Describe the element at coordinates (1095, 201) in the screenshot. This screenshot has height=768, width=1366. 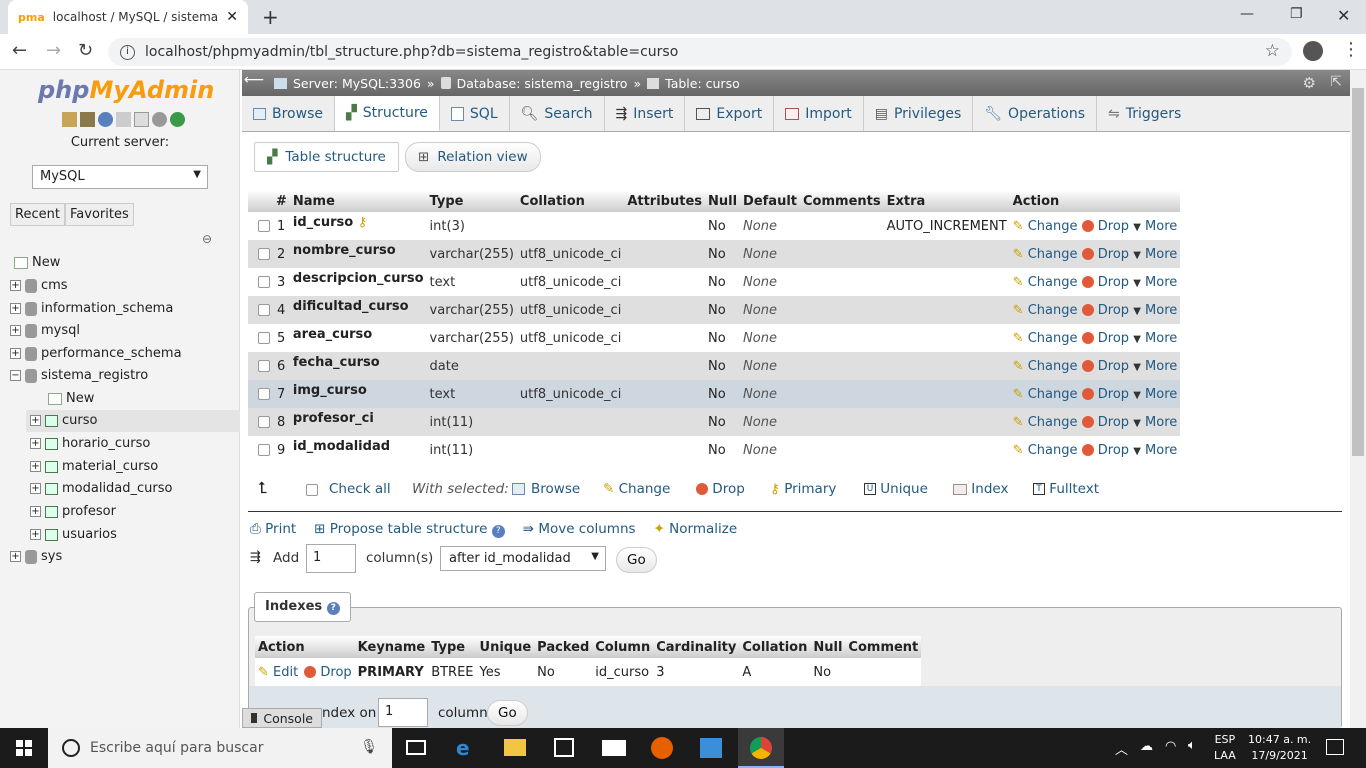
I see `header-action: Action` at that location.